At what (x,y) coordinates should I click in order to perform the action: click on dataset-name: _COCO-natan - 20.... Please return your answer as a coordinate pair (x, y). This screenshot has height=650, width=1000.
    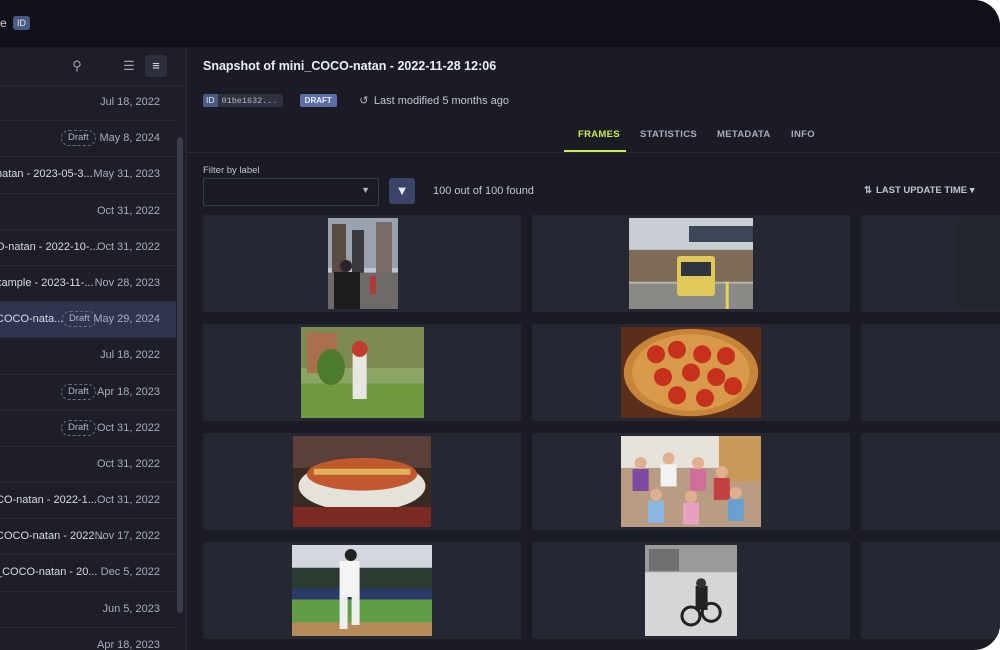
    Looking at the image, I should click on (49, 572).